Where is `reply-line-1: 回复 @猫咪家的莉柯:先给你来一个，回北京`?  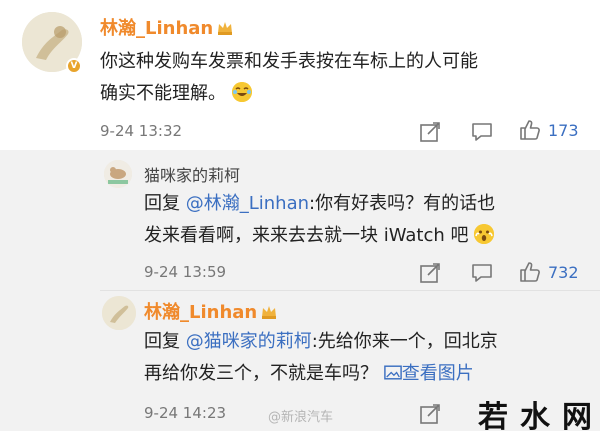
reply-line-1: 回复 @猫咪家的莉柯:先给你来一个，回北京 is located at coordinates (321, 342).